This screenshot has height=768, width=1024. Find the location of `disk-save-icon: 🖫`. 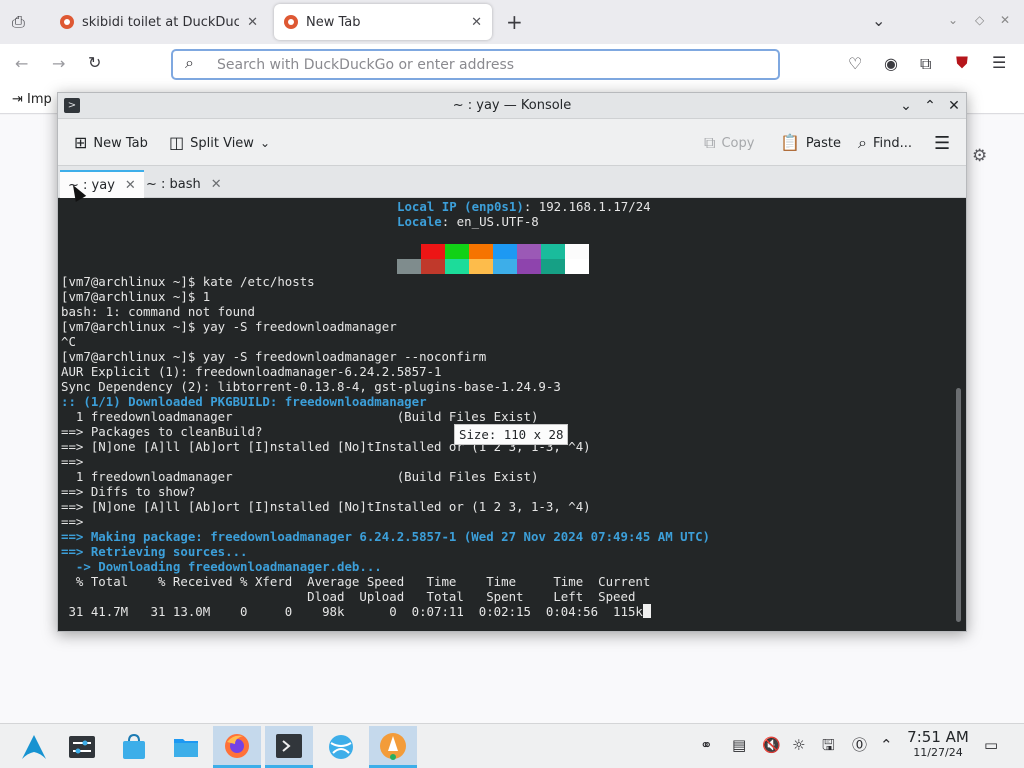

disk-save-icon: 🖫 is located at coordinates (828, 745).